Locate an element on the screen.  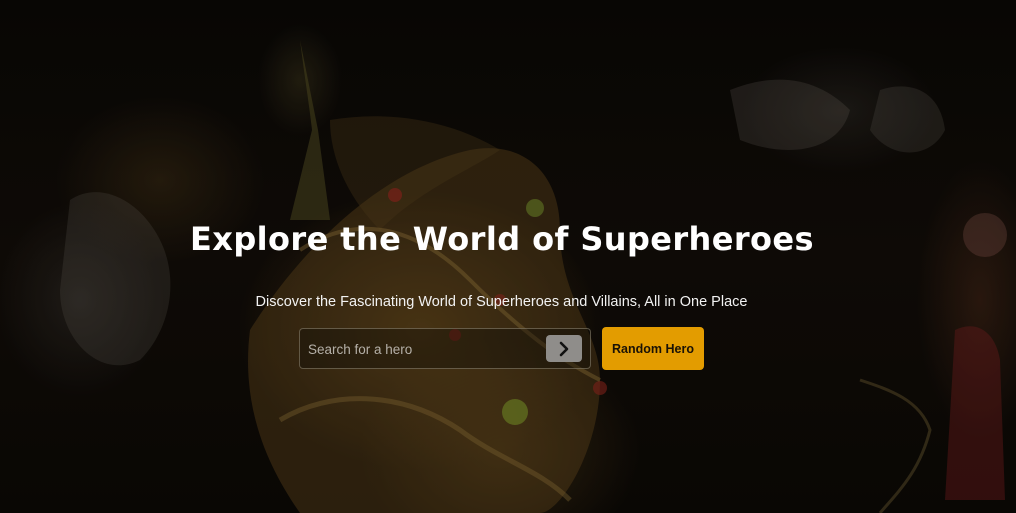
search-form is located at coordinates (445, 348).